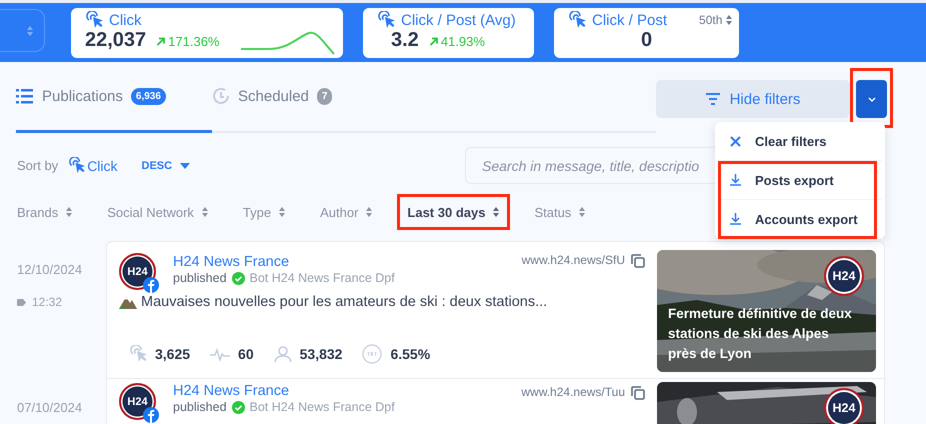  What do you see at coordinates (159, 354) in the screenshot?
I see `stat-value: 3,625` at bounding box center [159, 354].